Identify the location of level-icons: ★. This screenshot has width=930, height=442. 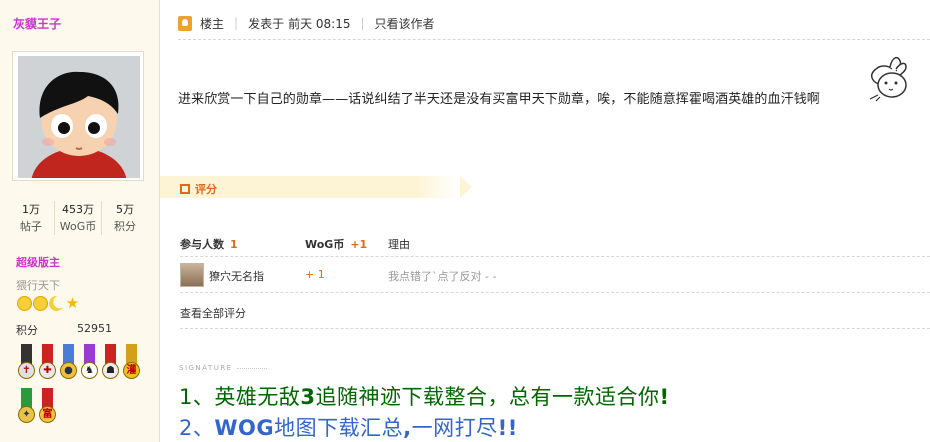
(48, 303).